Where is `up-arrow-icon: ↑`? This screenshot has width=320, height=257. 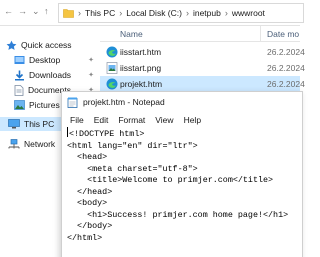
up-arrow-icon: ↑ is located at coordinates (46, 11).